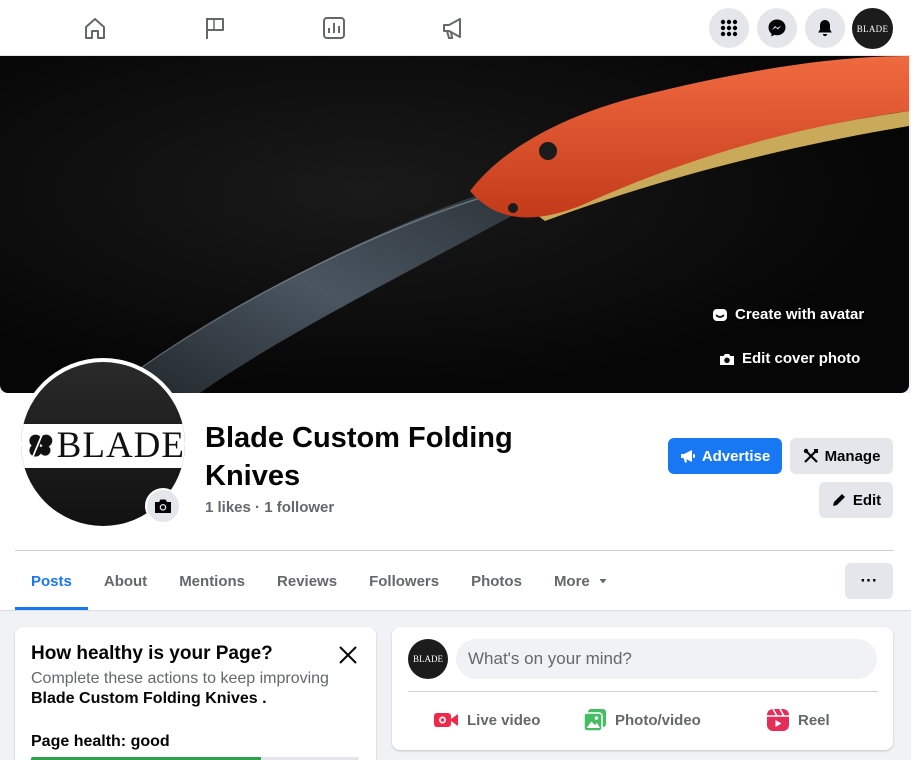  I want to click on messenger-icon, so click(777, 28).